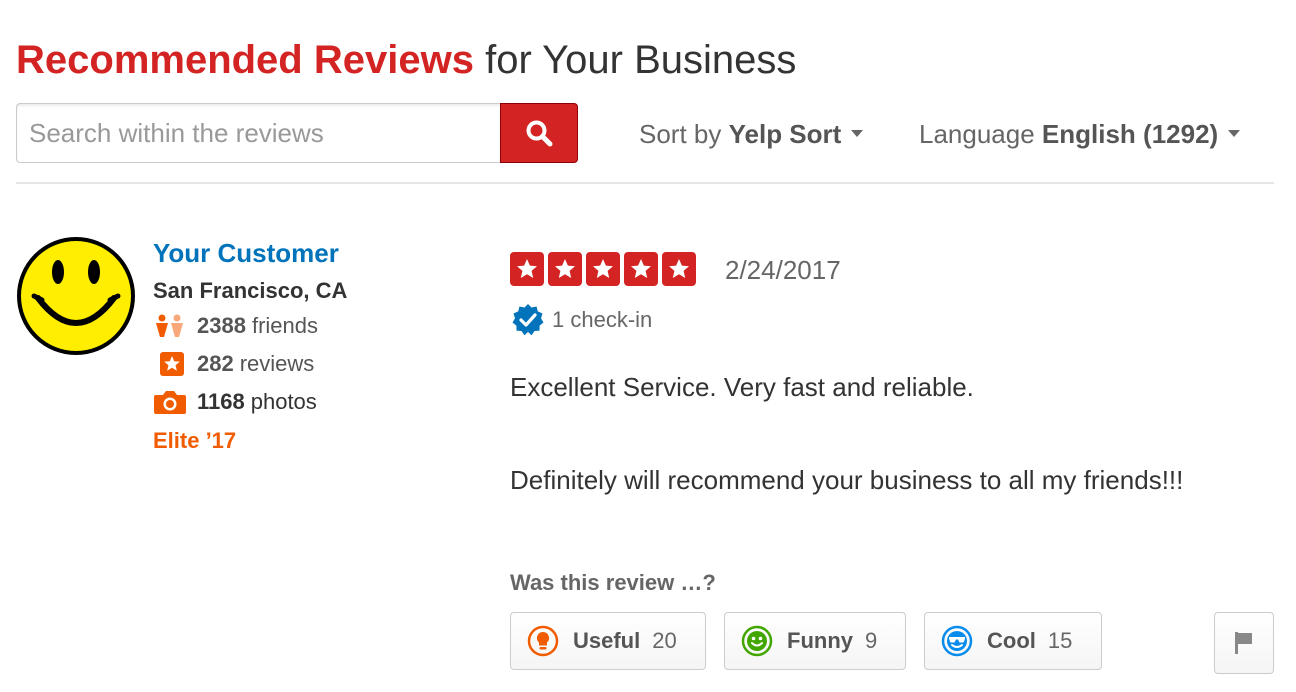 Image resolution: width=1296 pixels, height=692 pixels. What do you see at coordinates (871, 640) in the screenshot?
I see `funny-count: 9` at bounding box center [871, 640].